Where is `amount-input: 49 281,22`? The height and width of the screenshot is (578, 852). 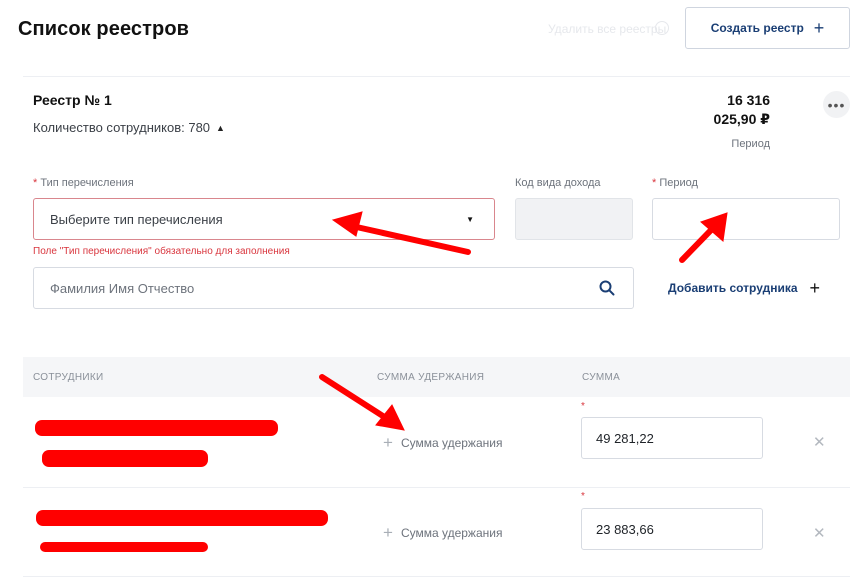
amount-input: 49 281,22 is located at coordinates (672, 438).